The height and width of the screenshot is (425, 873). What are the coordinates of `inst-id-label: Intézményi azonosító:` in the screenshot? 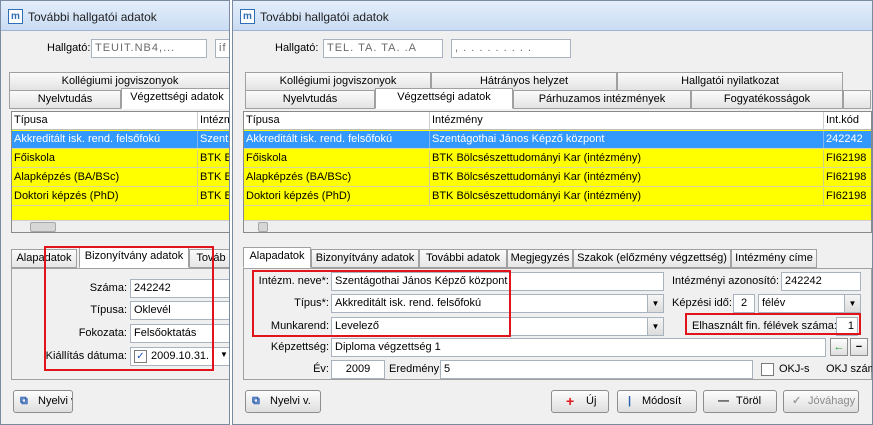 It's located at (726, 281).